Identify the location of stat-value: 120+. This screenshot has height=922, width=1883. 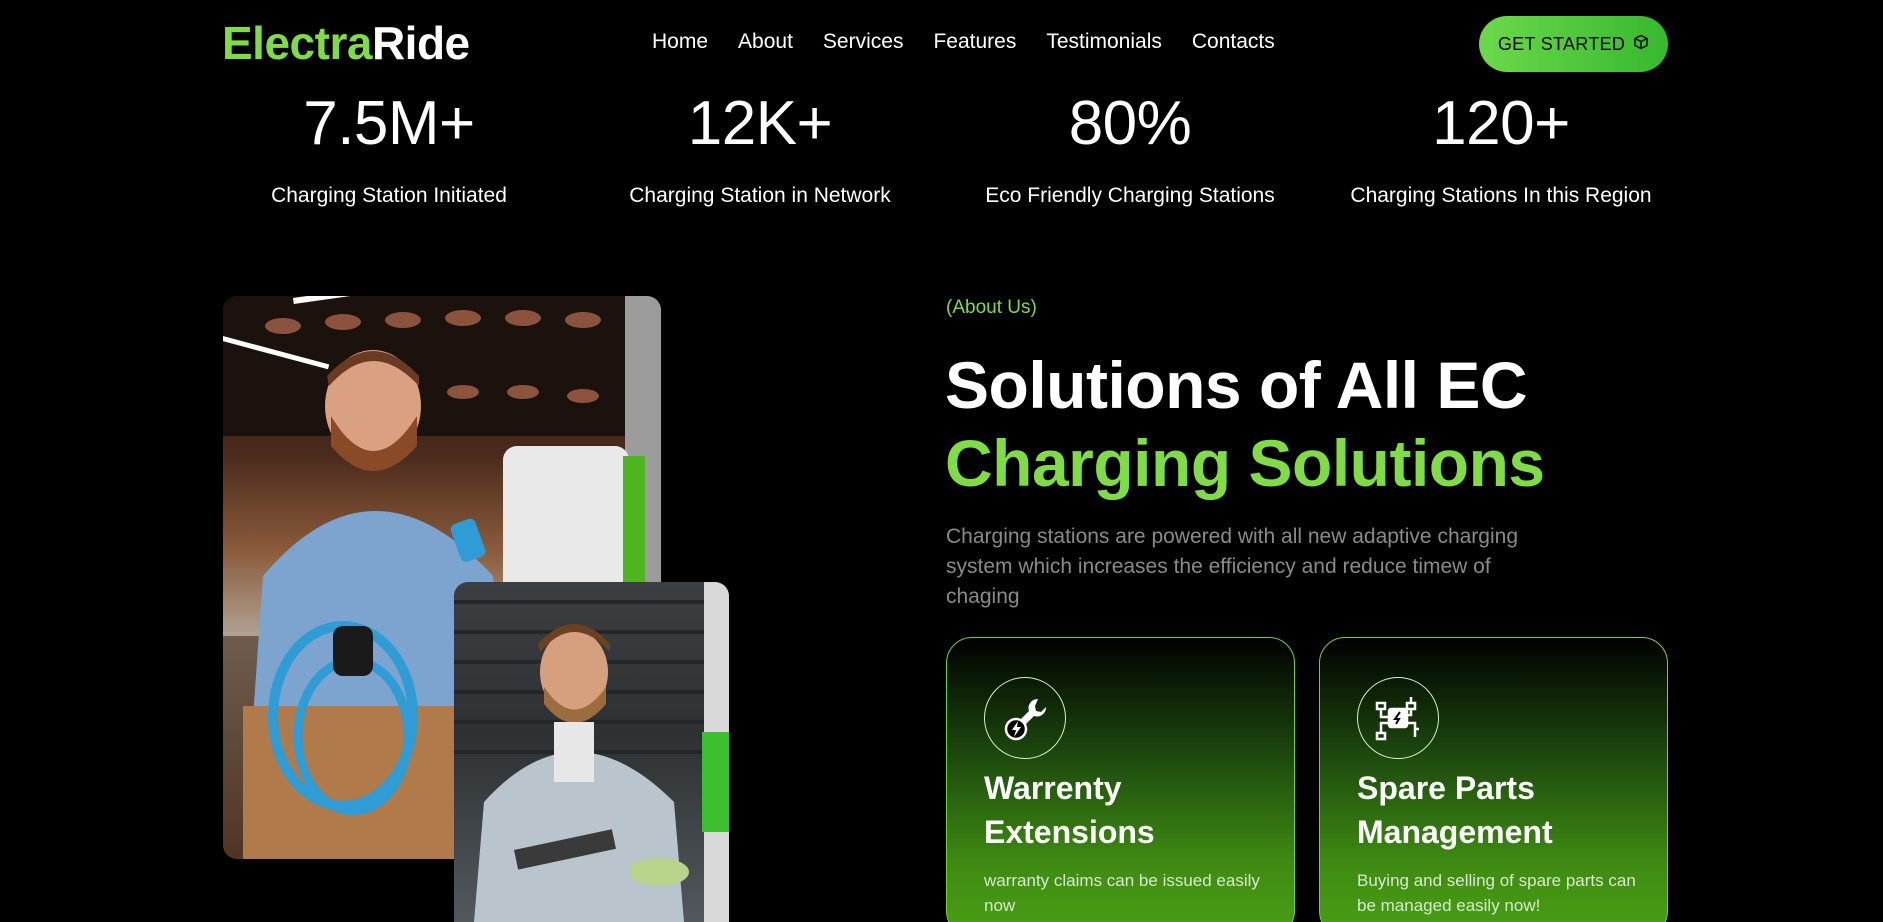
(1501, 123).